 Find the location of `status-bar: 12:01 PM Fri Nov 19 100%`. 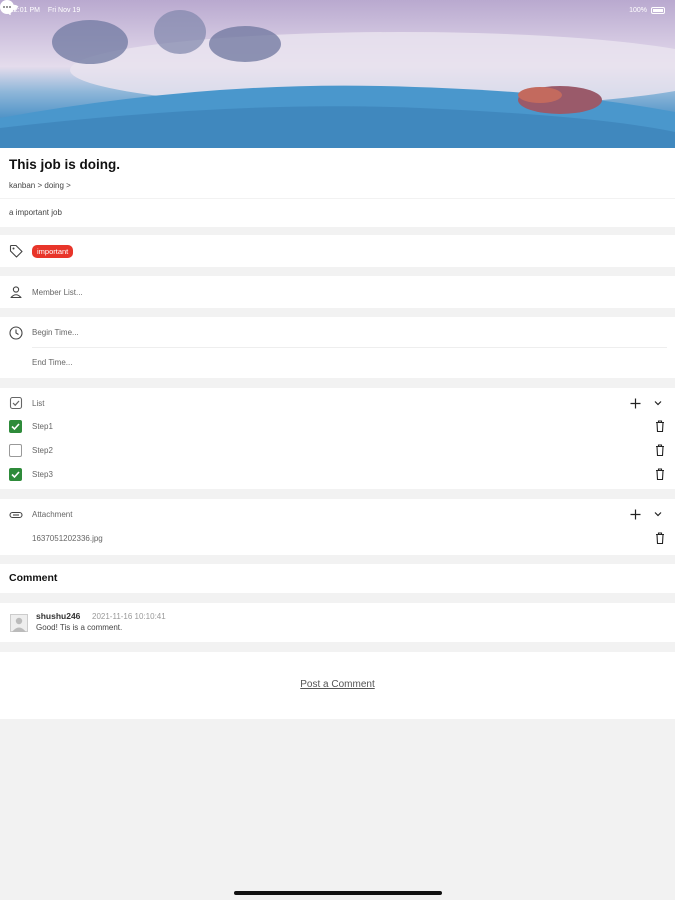

status-bar: 12:01 PM Fri Nov 19 100% is located at coordinates (337, 10).